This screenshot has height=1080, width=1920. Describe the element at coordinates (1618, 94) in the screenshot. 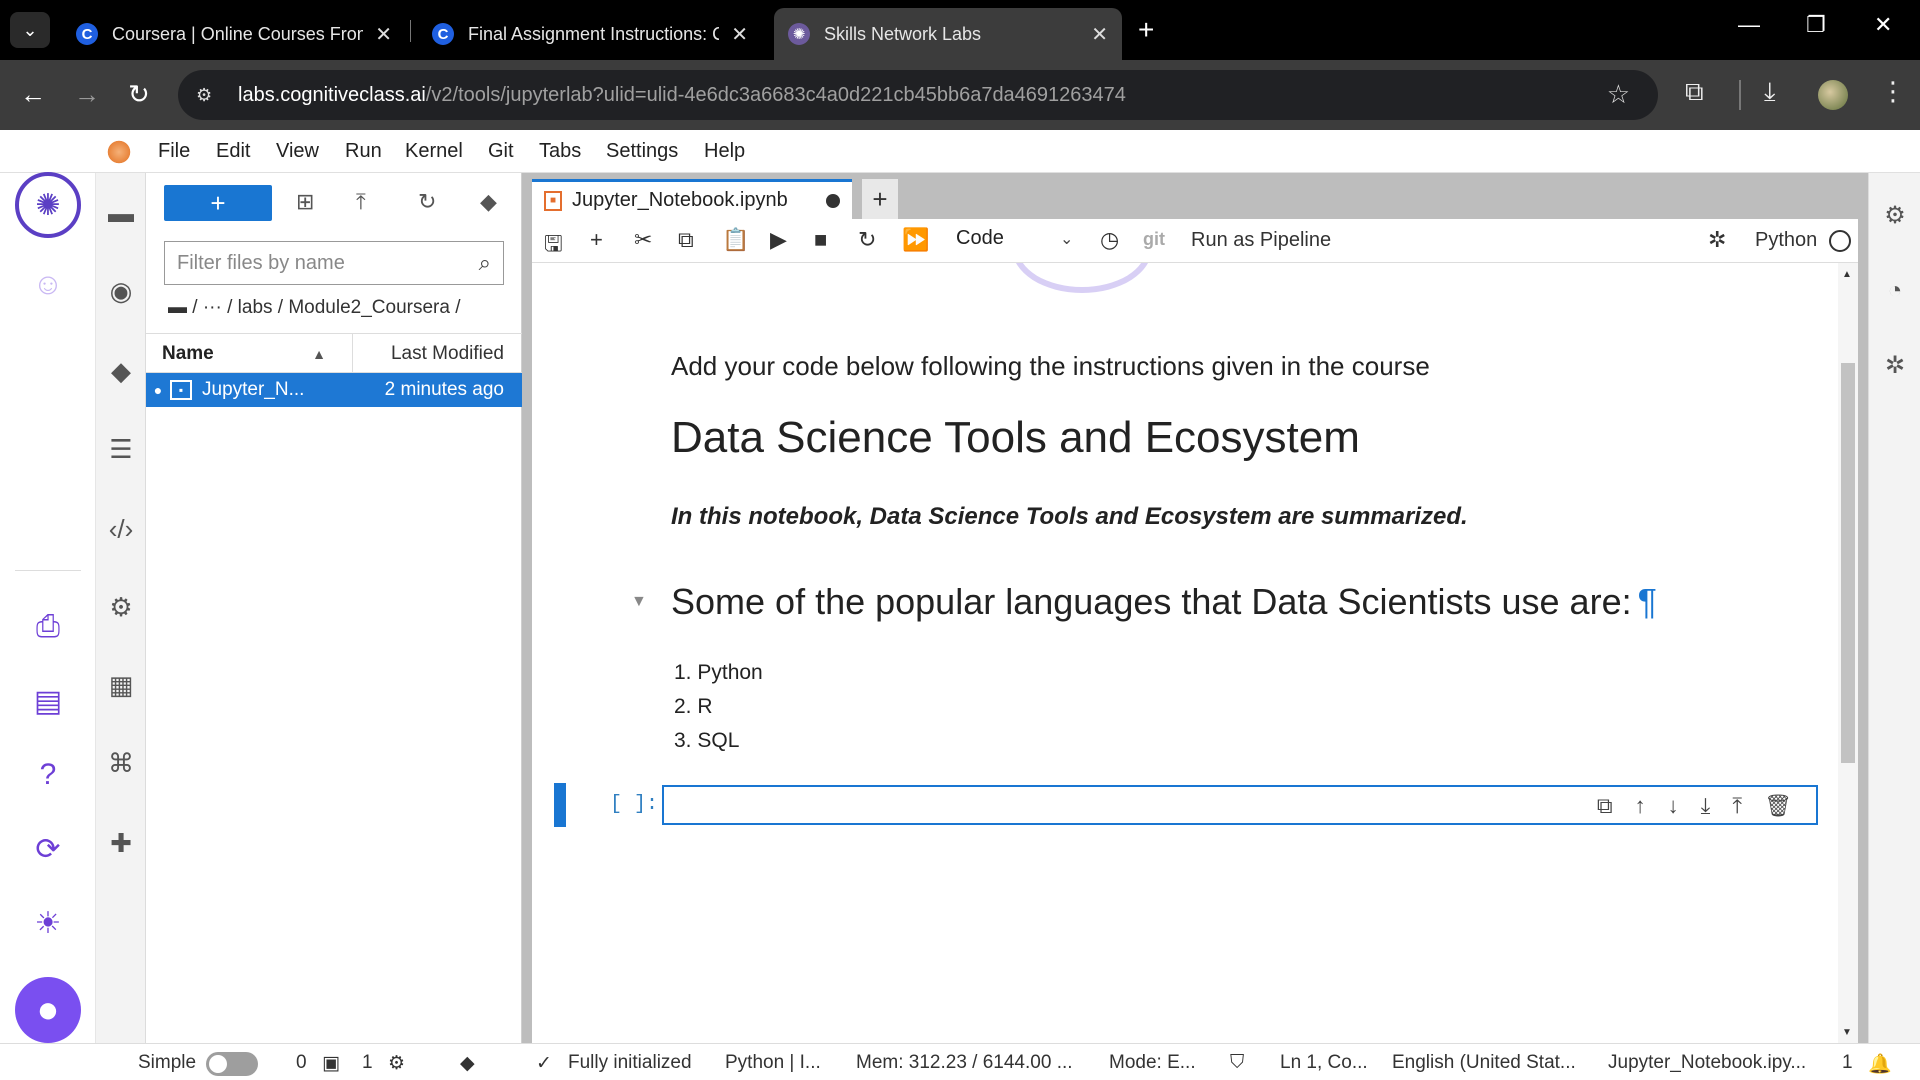

I see `bookmark-star-icon: ☆` at that location.